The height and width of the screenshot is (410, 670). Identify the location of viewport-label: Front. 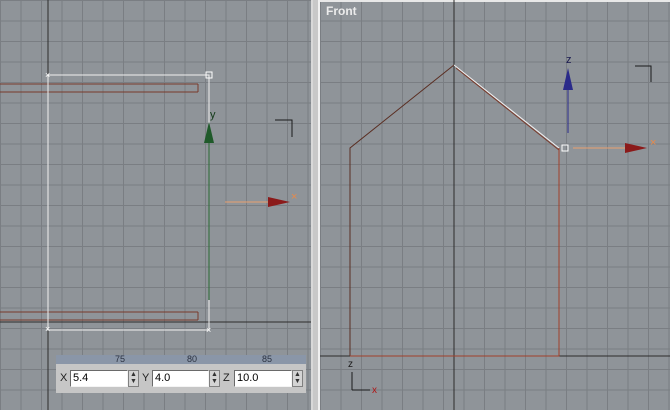
(341, 11).